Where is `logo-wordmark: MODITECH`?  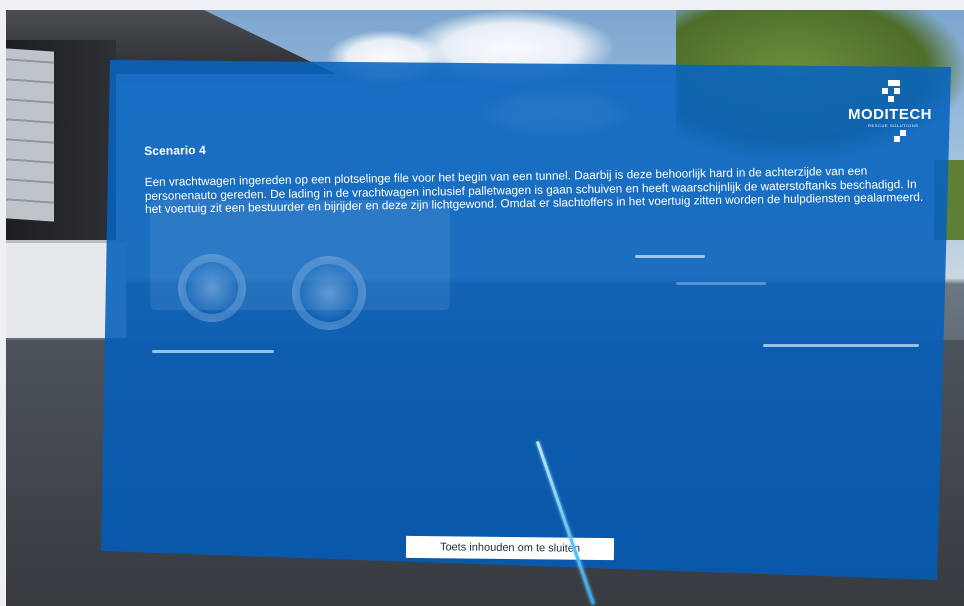 logo-wordmark: MODITECH is located at coordinates (890, 114).